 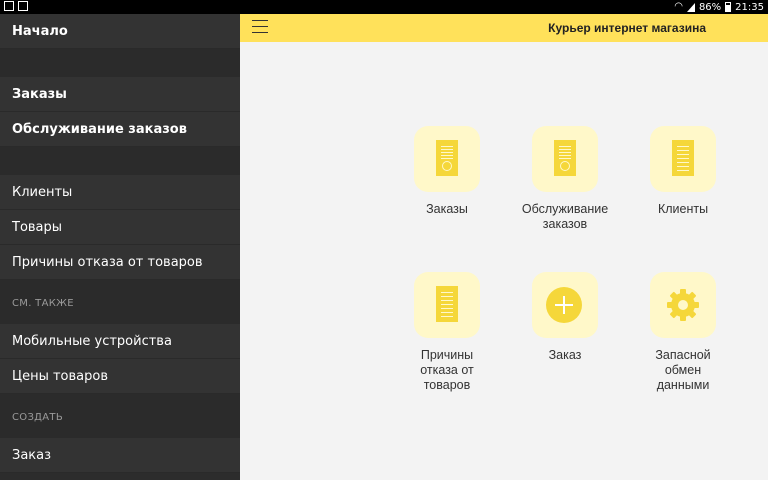 What do you see at coordinates (120, 192) in the screenshot?
I see `nav-item-clients: Клиенты` at bounding box center [120, 192].